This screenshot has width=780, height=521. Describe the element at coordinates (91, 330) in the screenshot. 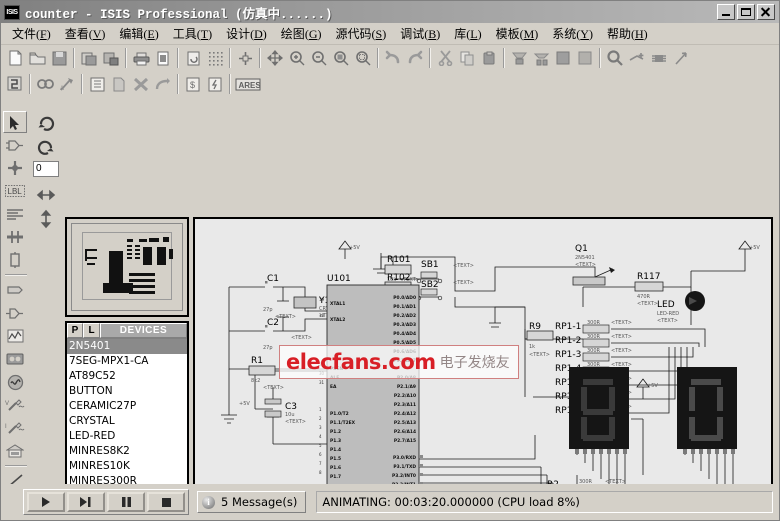

I see `devices-col-l: L` at that location.